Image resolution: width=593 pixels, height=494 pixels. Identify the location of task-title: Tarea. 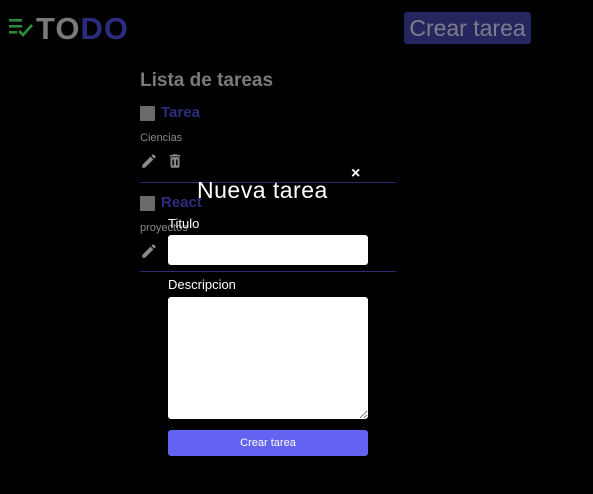
(180, 112).